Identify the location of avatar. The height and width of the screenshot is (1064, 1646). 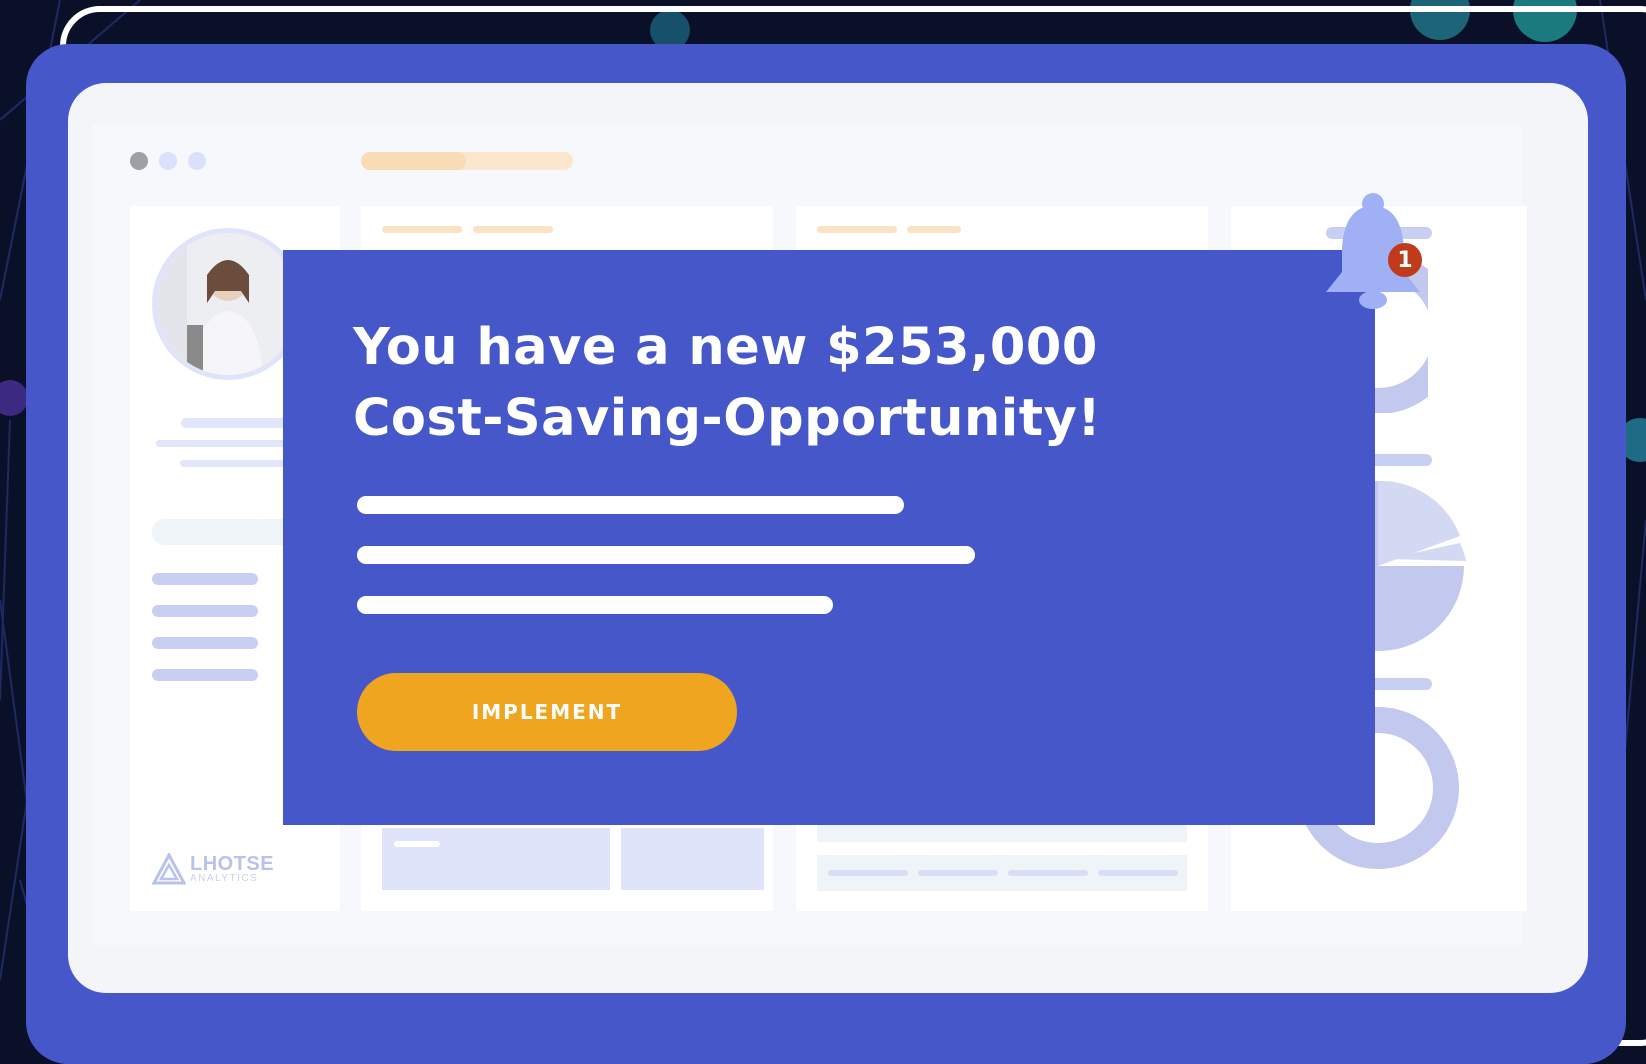
(228, 304).